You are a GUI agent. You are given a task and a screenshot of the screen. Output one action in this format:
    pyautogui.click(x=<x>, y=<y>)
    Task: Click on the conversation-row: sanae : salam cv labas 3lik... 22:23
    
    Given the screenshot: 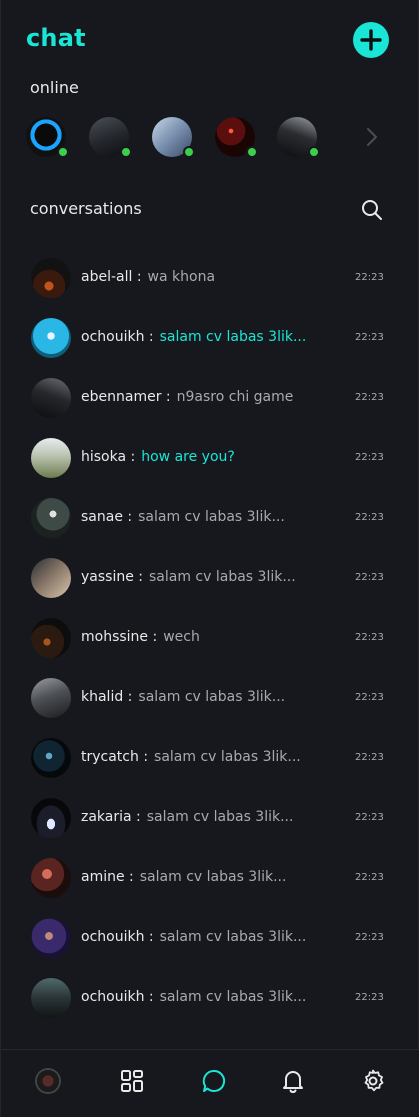 What is the action you would take?
    pyautogui.click(x=210, y=518)
    